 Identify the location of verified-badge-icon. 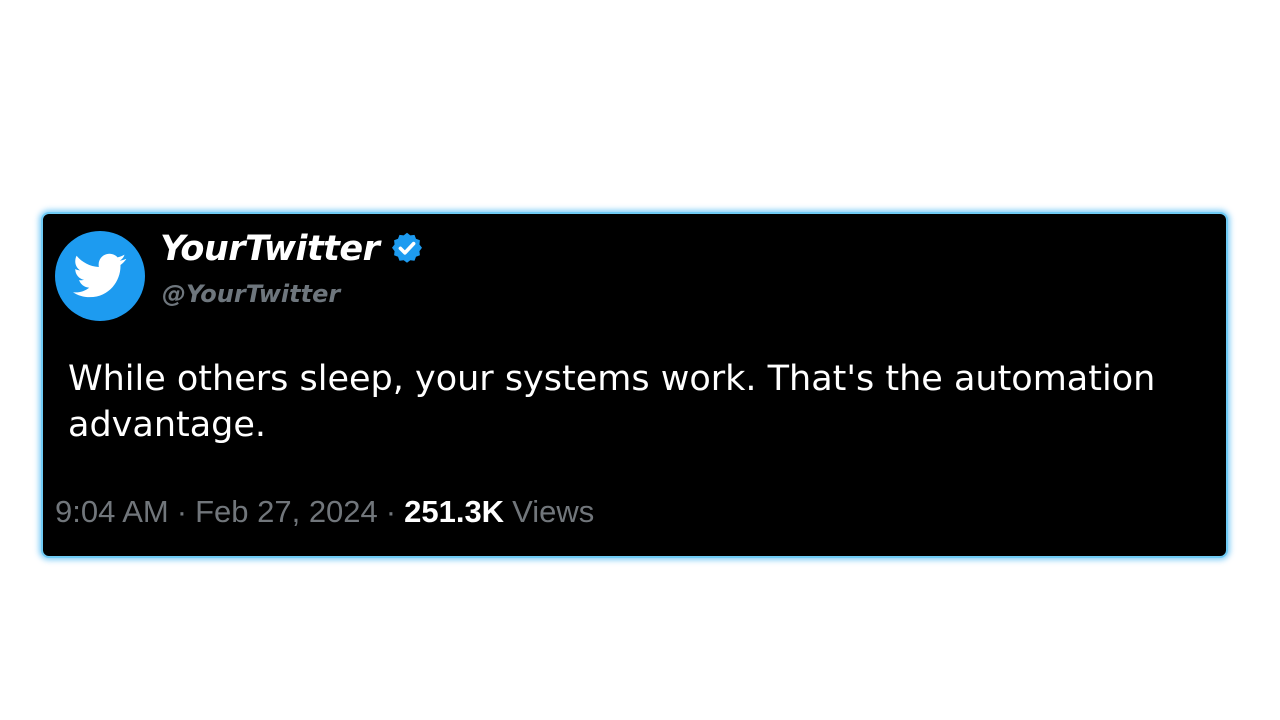
(407, 249).